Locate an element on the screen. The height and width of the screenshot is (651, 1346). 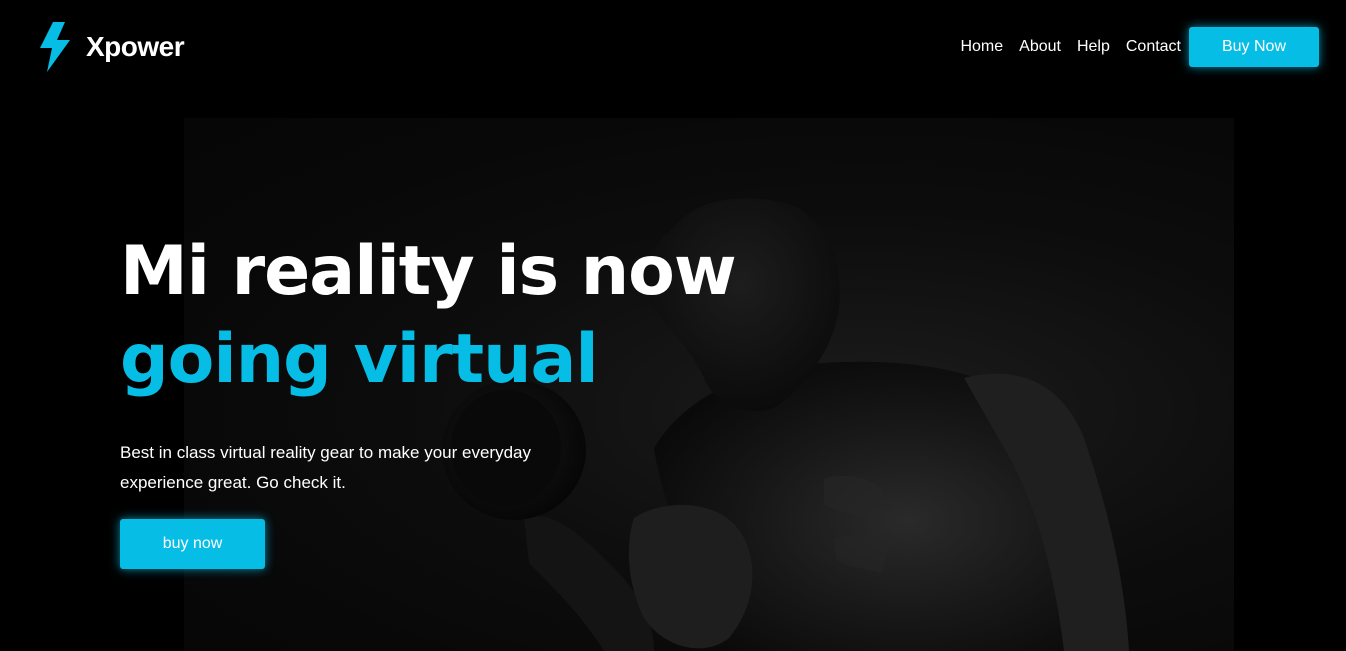
hero-title-line1: Mi reality is now is located at coordinates (428, 271).